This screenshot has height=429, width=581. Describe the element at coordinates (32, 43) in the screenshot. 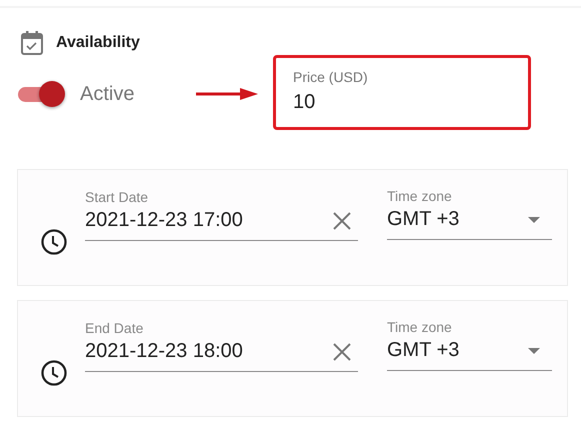

I see `calendar-check-icon` at that location.